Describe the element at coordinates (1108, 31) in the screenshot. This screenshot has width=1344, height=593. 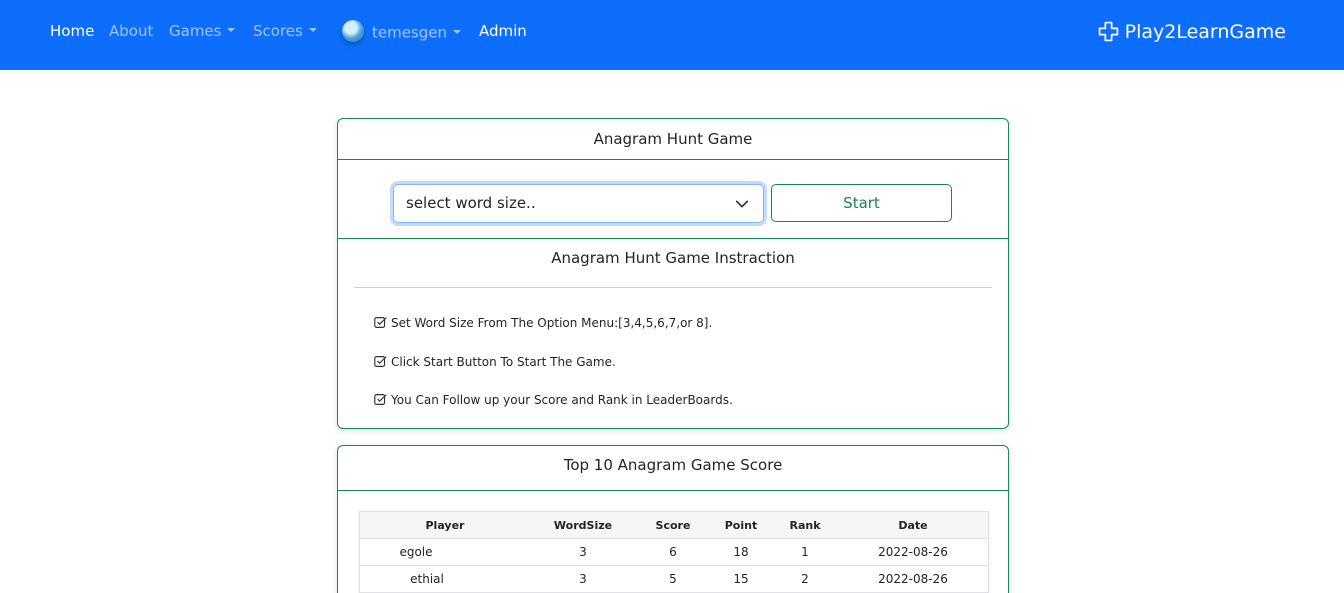
I see `plus-outline-icon` at that location.